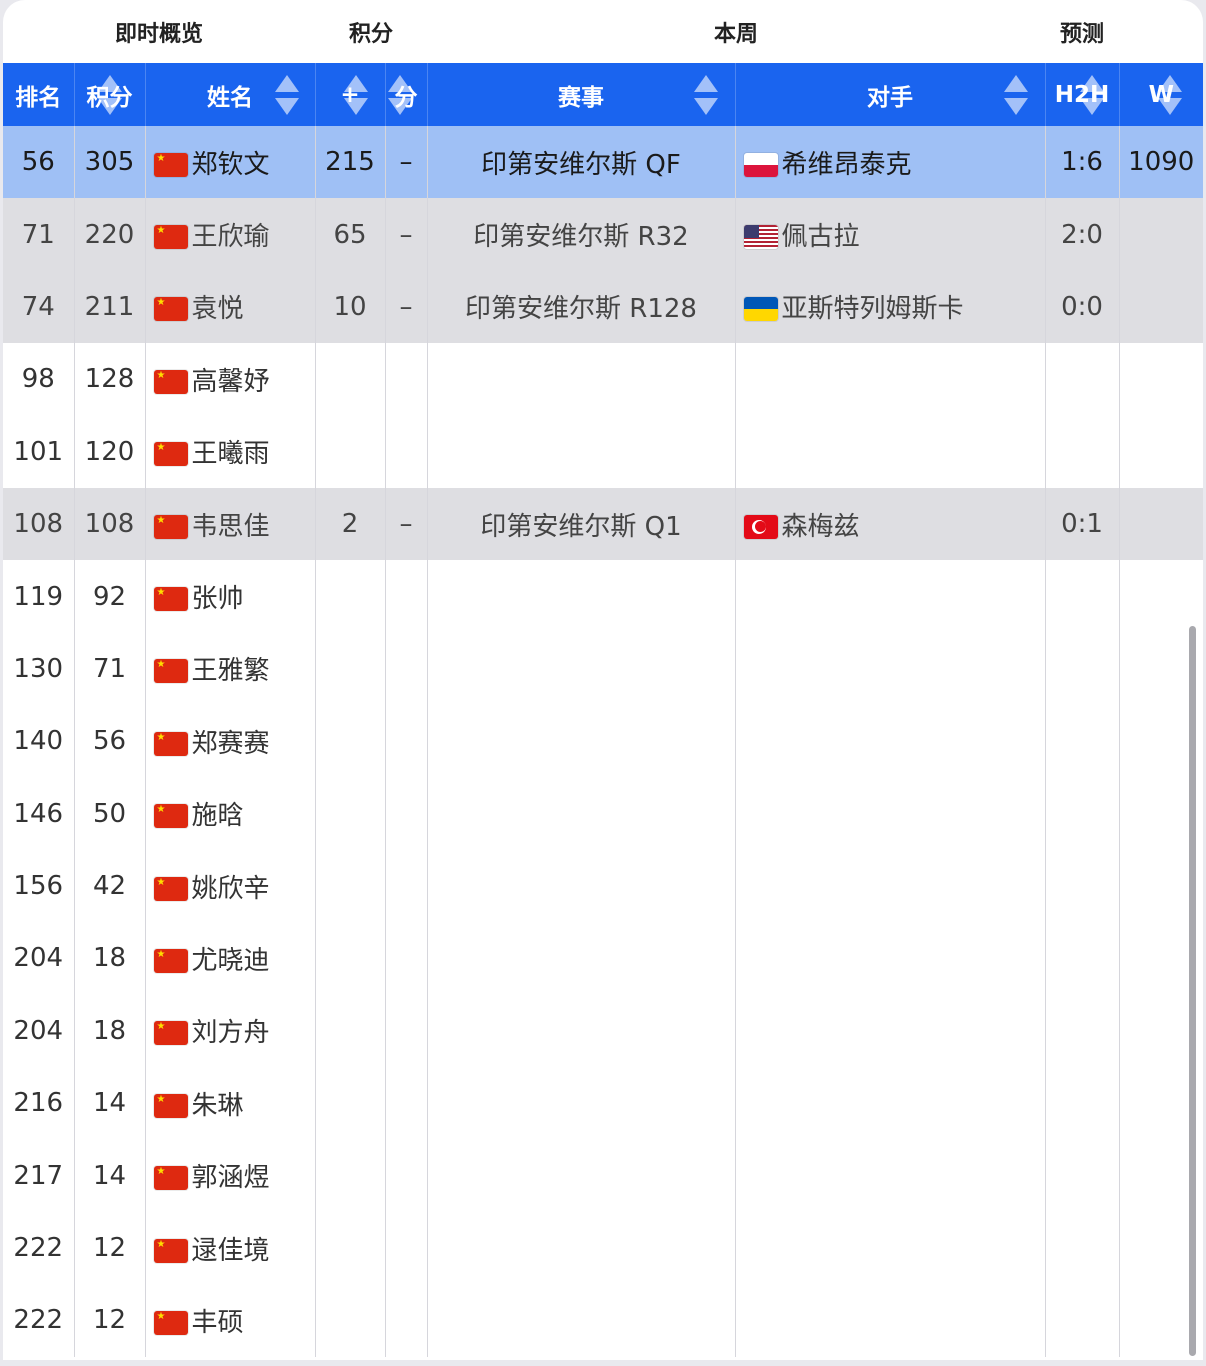 The width and height of the screenshot is (1206, 1366). Describe the element at coordinates (230, 451) in the screenshot. I see `cell-name: 王曦雨` at that location.